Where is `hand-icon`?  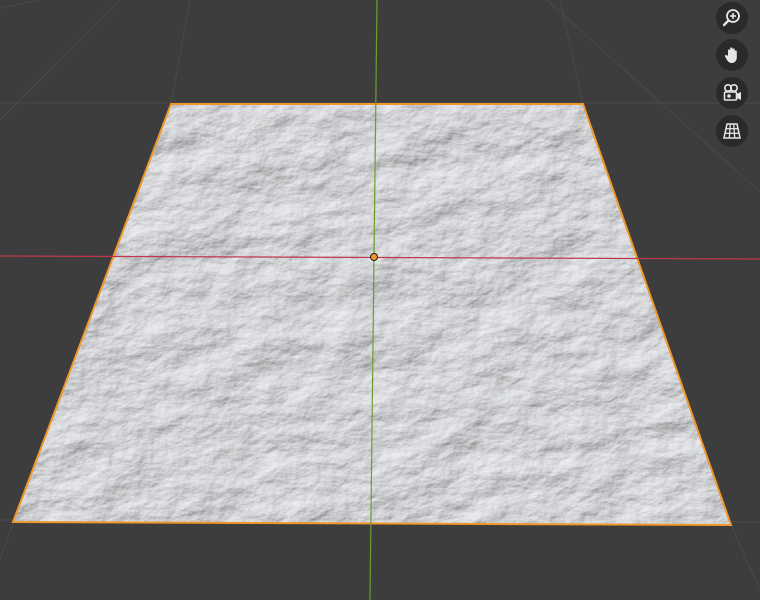 hand-icon is located at coordinates (730, 55).